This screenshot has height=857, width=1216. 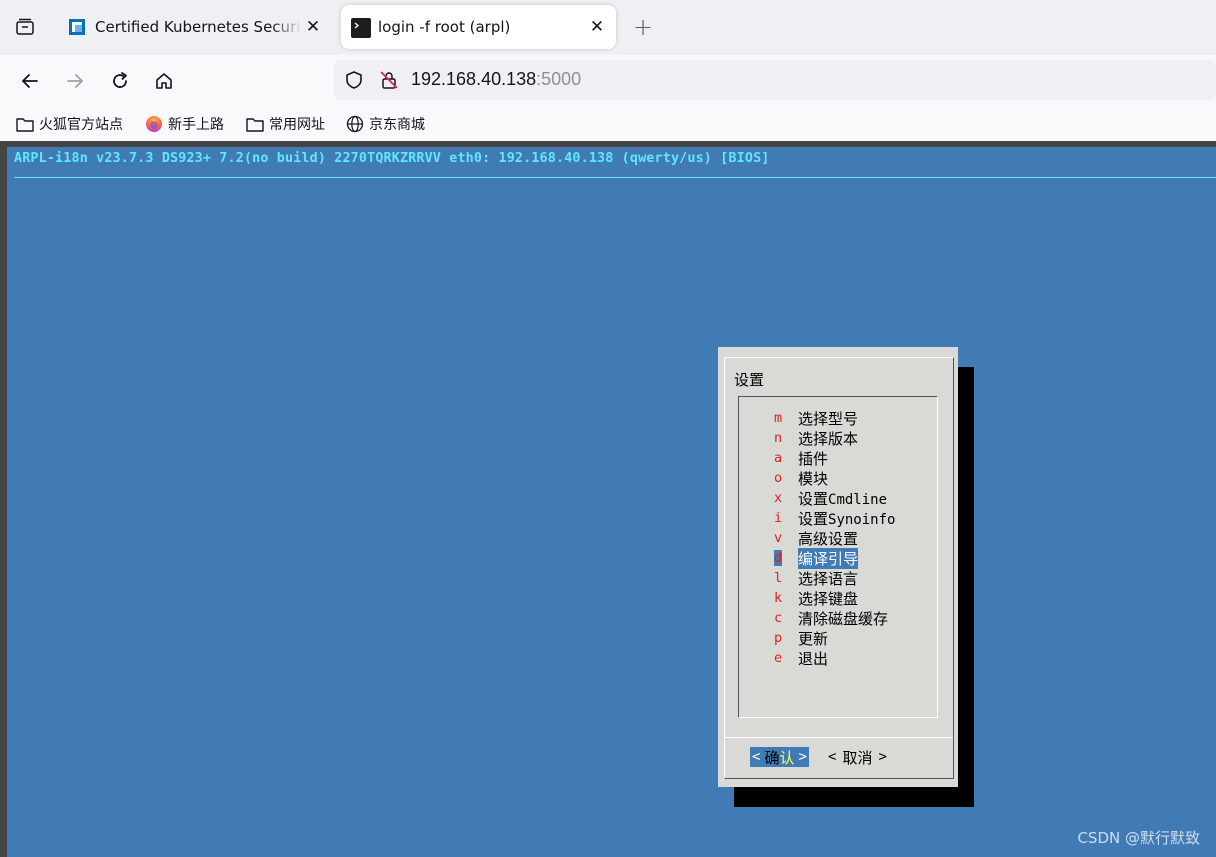 I want to click on home-icon, so click(x=164, y=81).